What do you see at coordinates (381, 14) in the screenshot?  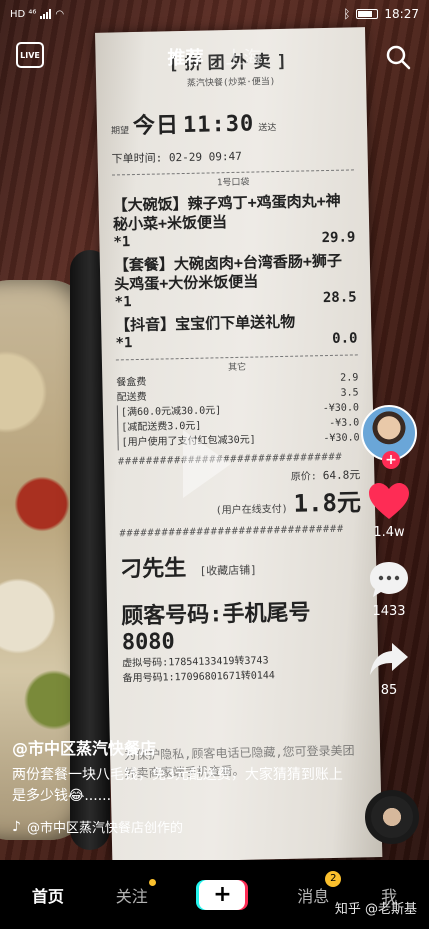 I see `status-right: ᛒ 18:27` at bounding box center [381, 14].